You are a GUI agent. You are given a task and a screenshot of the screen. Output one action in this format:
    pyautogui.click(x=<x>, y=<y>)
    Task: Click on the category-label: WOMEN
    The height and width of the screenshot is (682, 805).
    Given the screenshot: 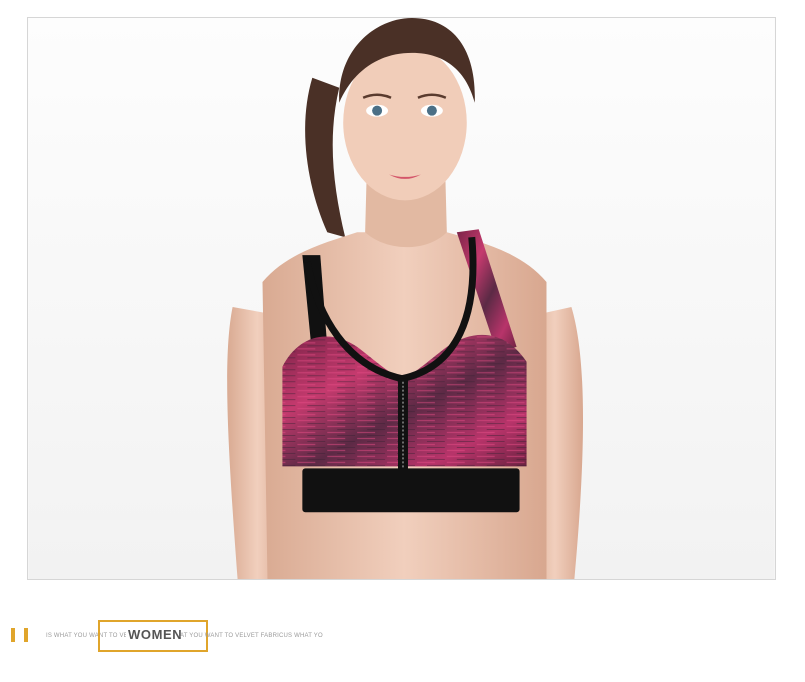 What is the action you would take?
    pyautogui.click(x=155, y=635)
    